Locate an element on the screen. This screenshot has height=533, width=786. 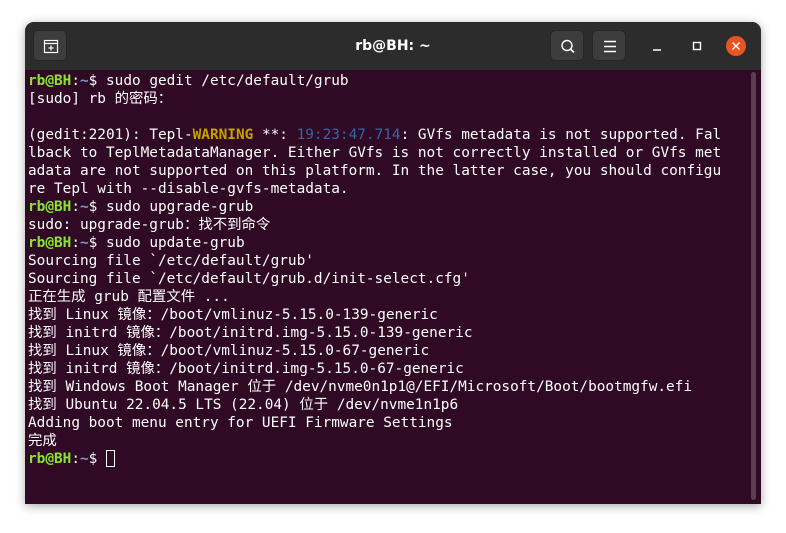
maximize-button is located at coordinates (697, 46).